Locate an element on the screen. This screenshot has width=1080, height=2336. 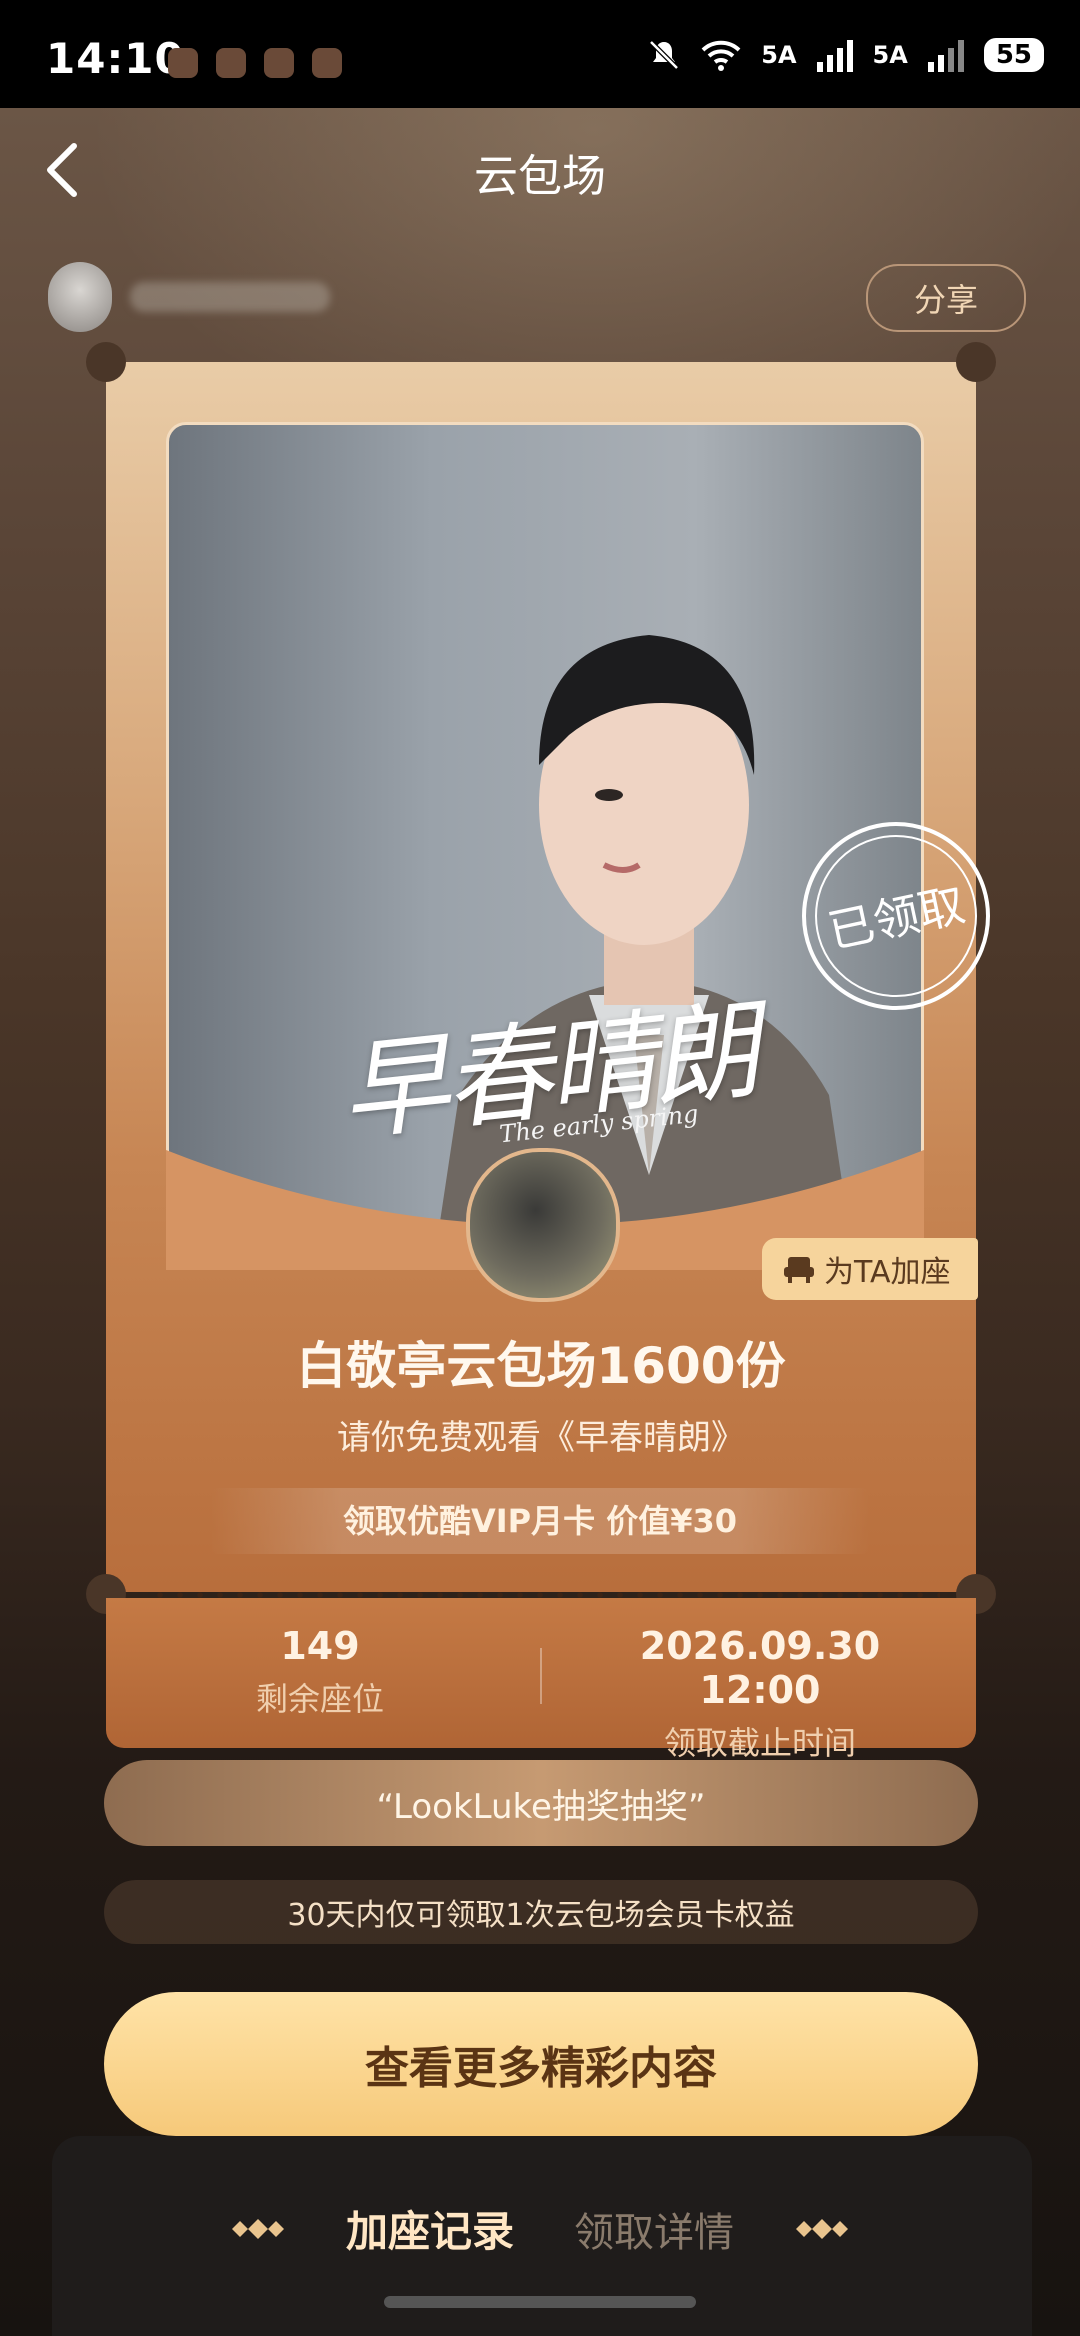
wifi-icon is located at coordinates (721, 55).